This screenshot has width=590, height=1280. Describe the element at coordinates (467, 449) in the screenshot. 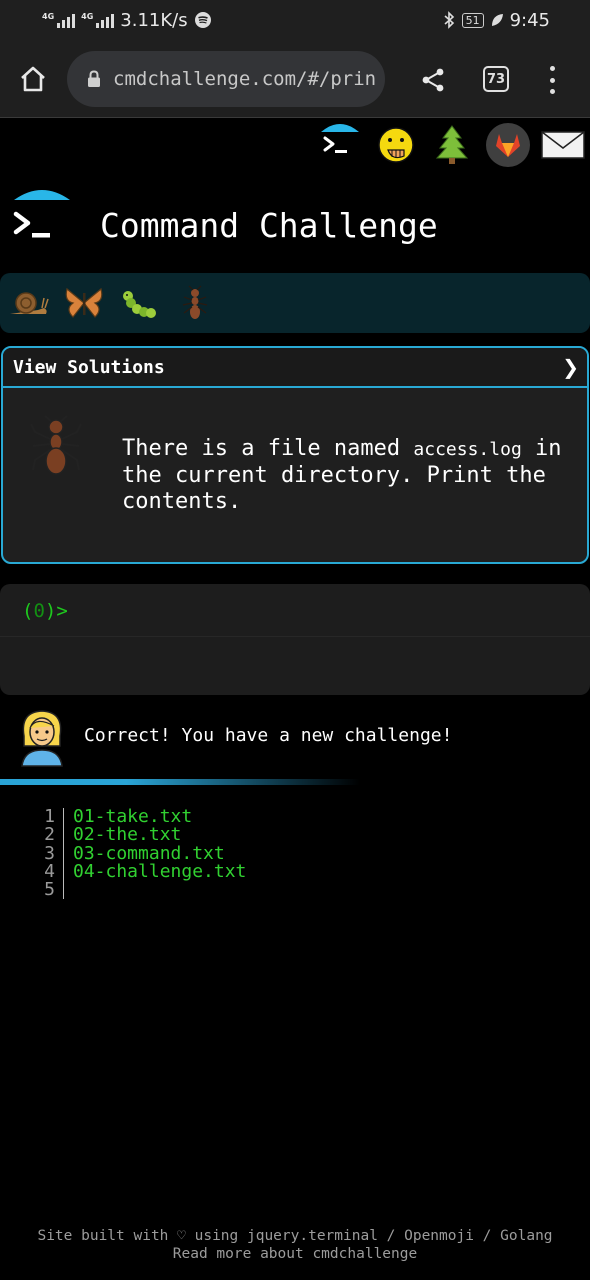

I see `inline-code: access.log` at that location.